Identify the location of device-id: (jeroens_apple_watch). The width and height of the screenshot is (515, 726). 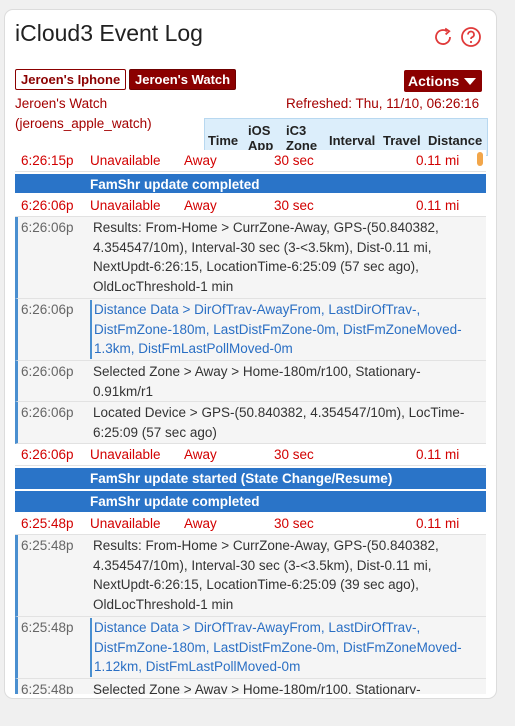
(83, 123).